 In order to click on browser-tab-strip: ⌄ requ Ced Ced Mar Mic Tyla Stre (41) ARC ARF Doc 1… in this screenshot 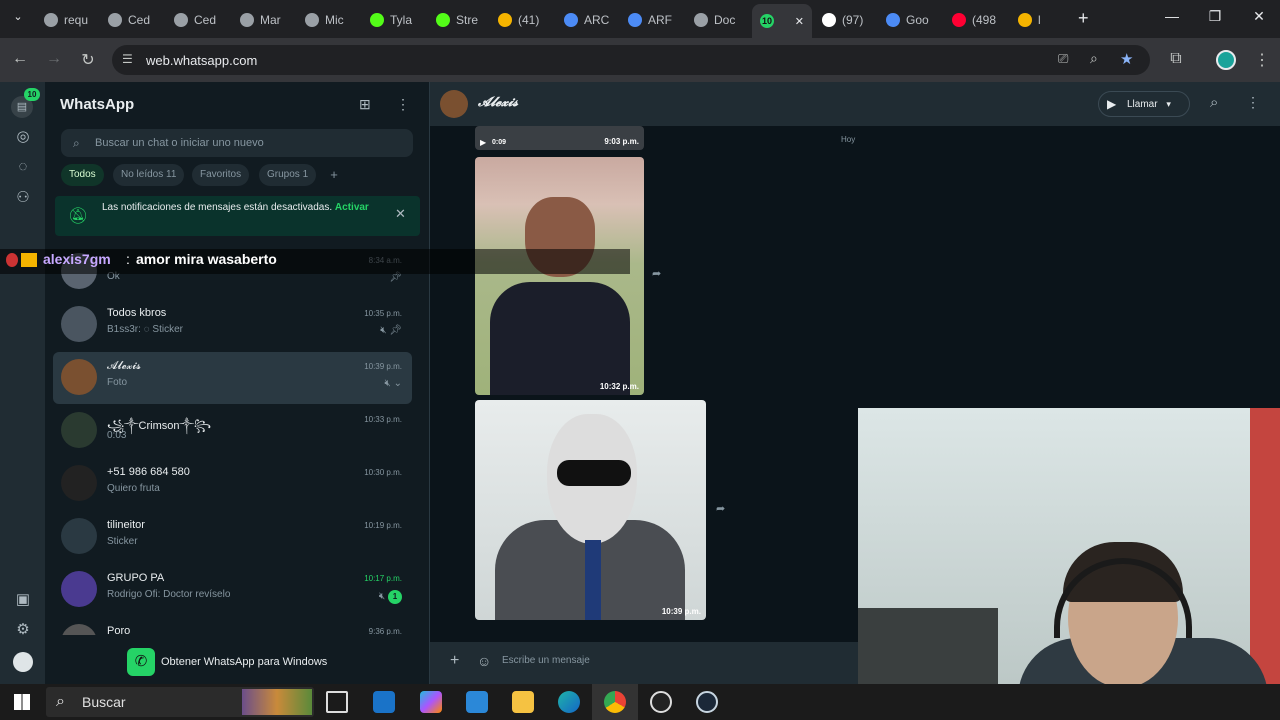, I will do `click(640, 19)`.